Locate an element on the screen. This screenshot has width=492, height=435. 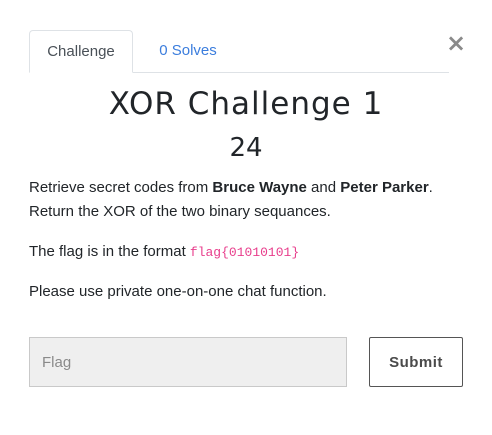
description-text: Retrieve secret codes from is located at coordinates (121, 187).